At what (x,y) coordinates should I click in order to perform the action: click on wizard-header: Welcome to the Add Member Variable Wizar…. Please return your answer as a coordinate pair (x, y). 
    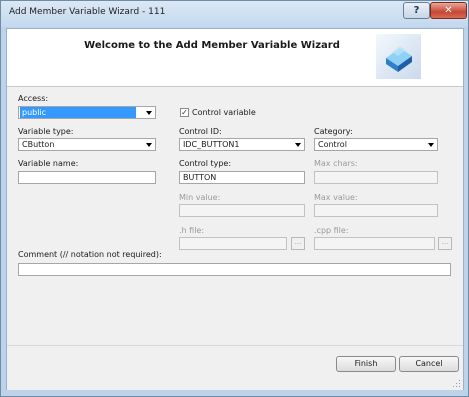
    Looking at the image, I should click on (235, 58).